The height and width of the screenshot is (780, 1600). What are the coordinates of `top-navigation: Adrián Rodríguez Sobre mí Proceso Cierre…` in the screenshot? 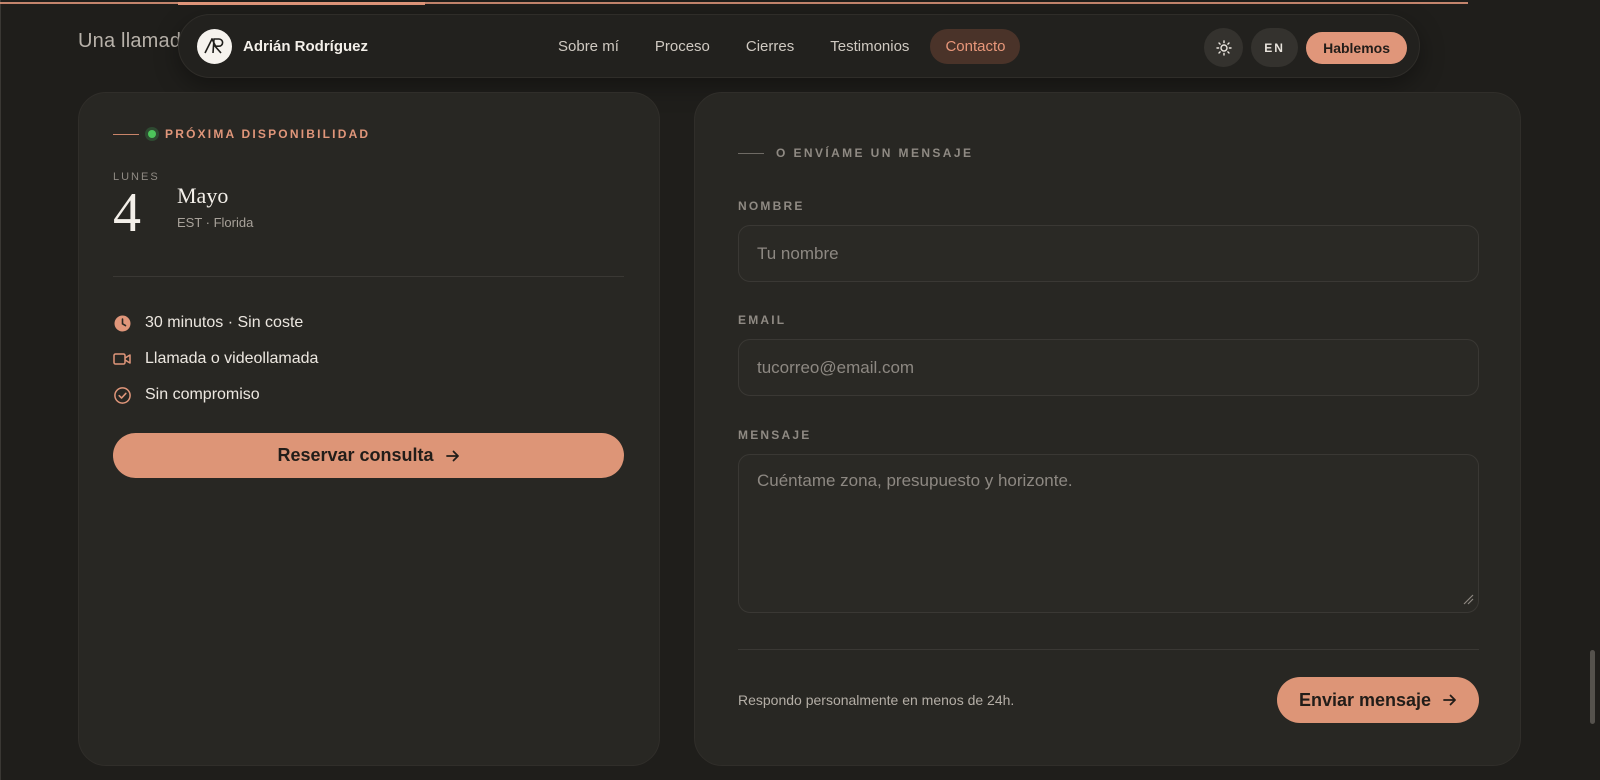 It's located at (799, 46).